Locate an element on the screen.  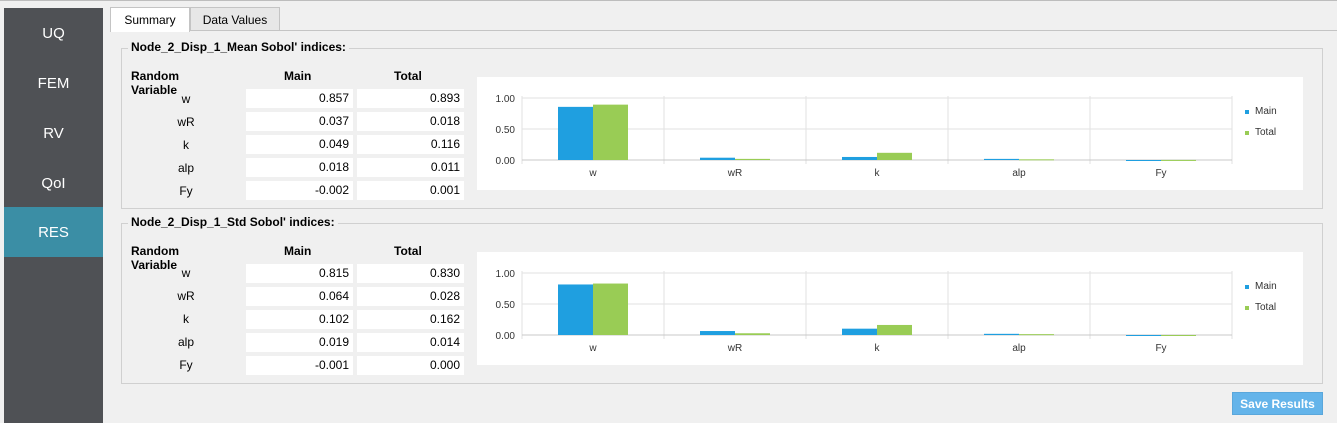
main-value-cell: 0.037 is located at coordinates (299, 121).